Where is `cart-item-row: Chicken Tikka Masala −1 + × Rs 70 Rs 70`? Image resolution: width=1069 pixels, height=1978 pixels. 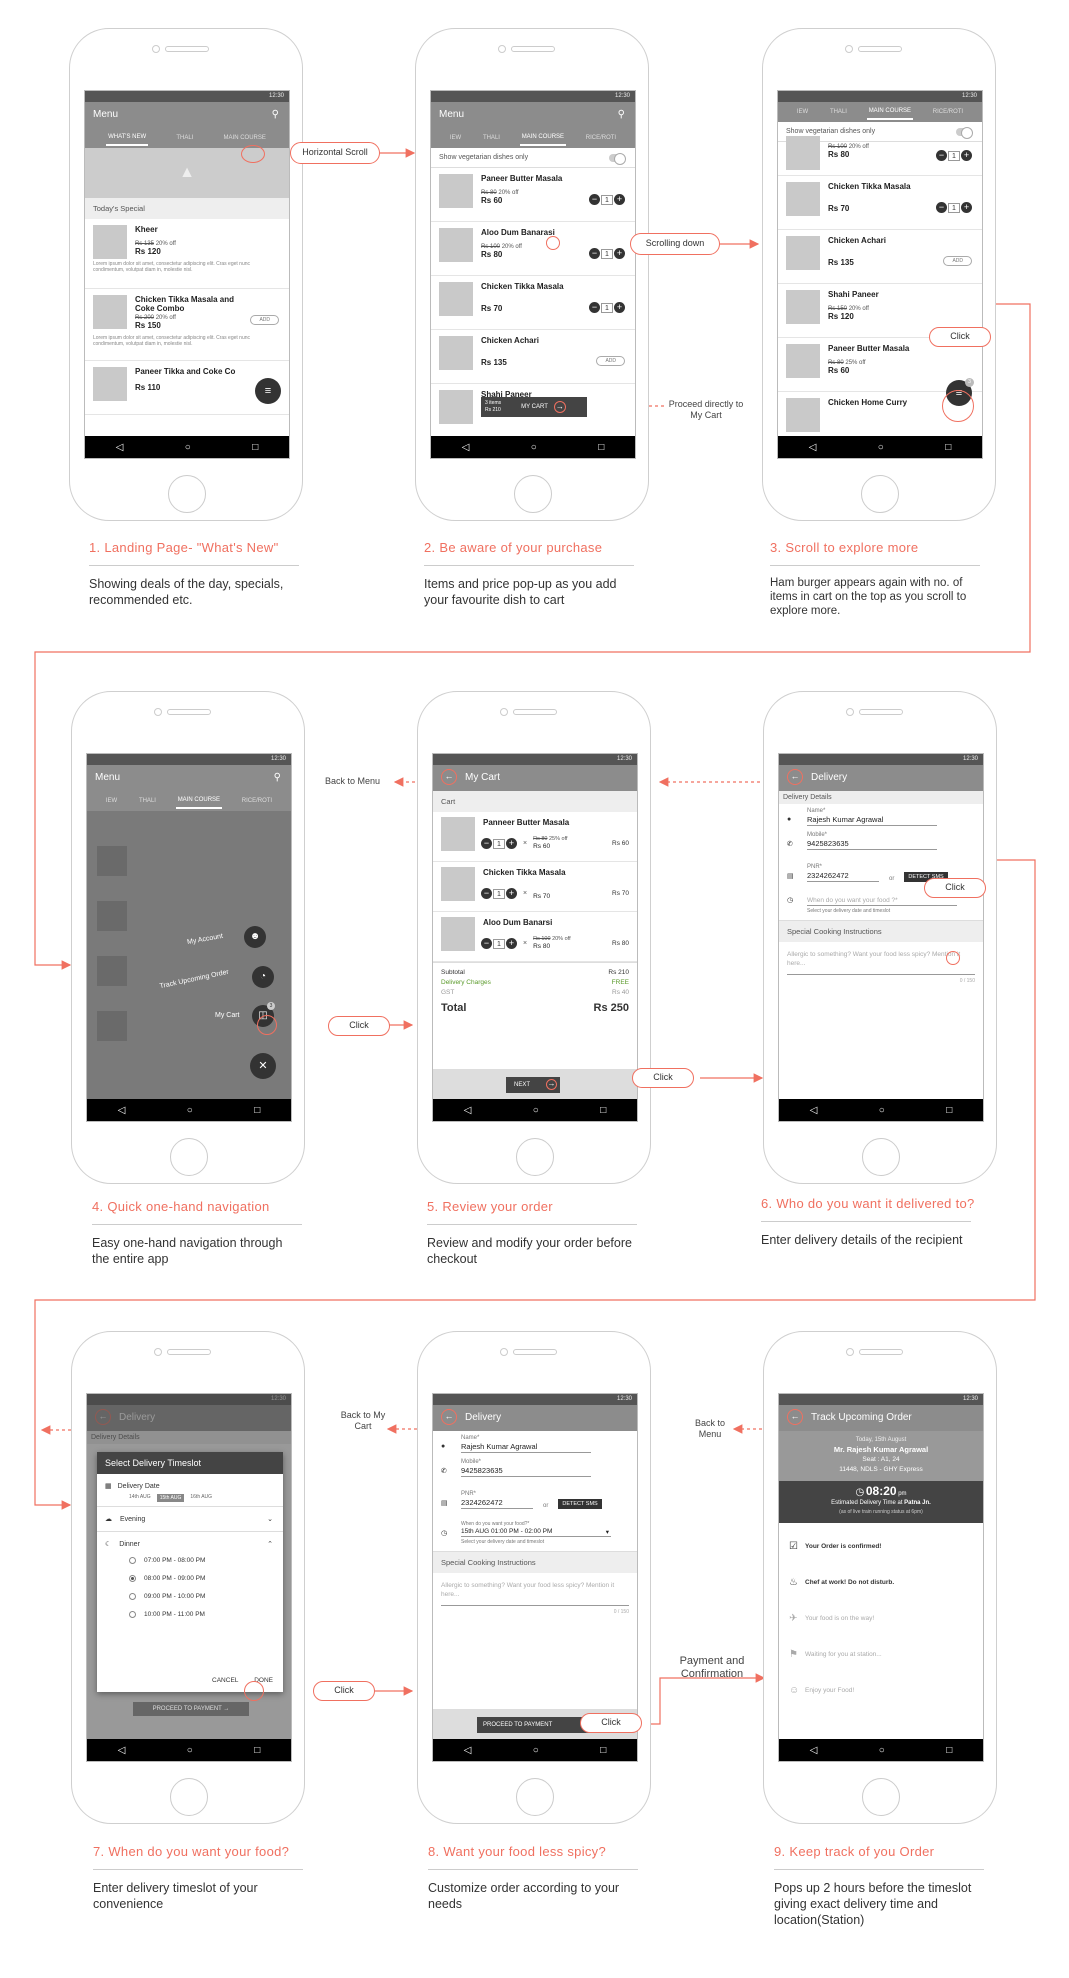
cart-item-row: Chicken Tikka Masala −1 + × Rs 70 Rs 70 is located at coordinates (535, 887).